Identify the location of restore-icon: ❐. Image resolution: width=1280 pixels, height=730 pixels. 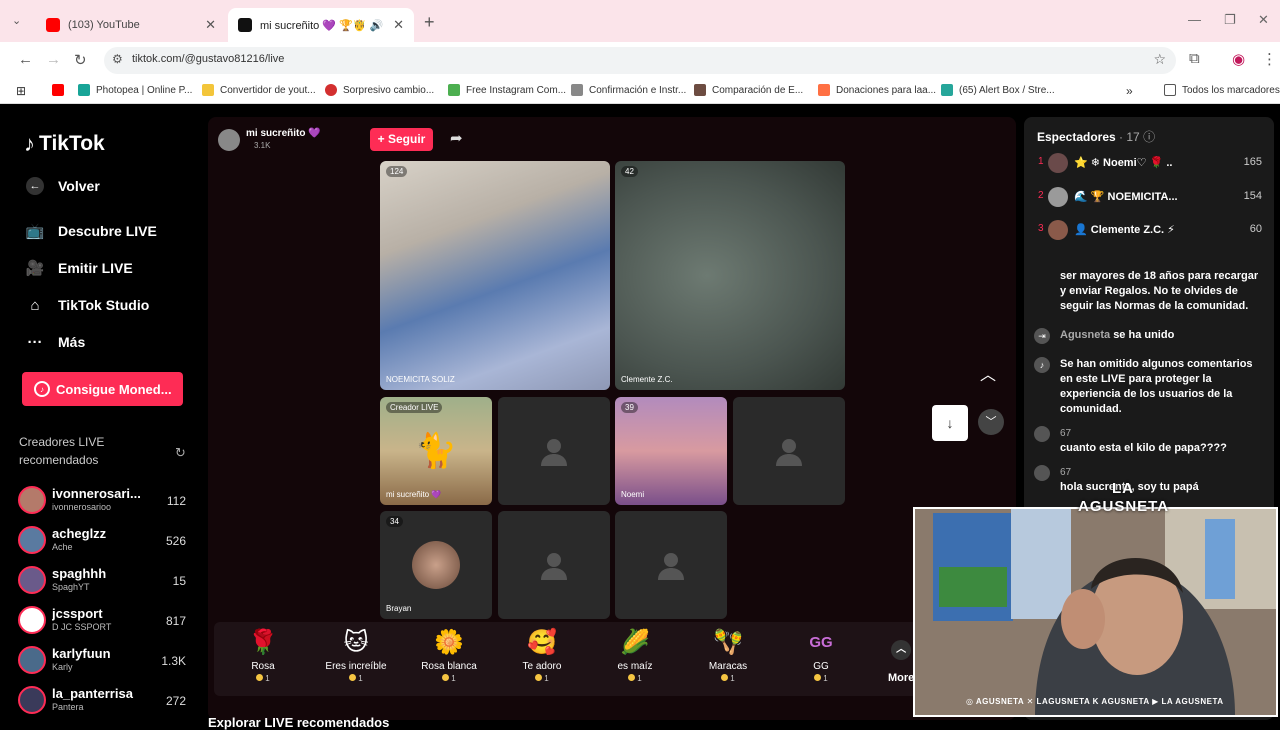
(1230, 20).